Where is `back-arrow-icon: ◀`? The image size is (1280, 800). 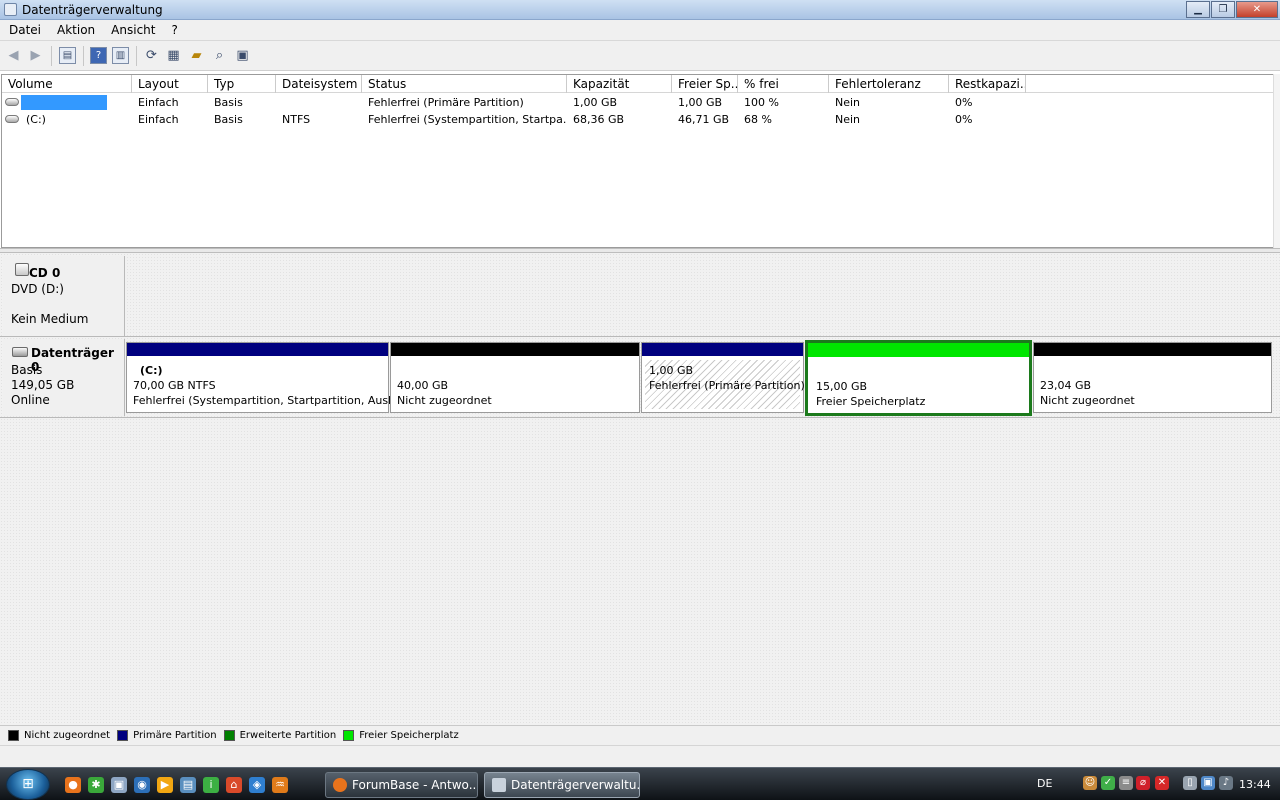
back-arrow-icon: ◀ is located at coordinates (13, 55).